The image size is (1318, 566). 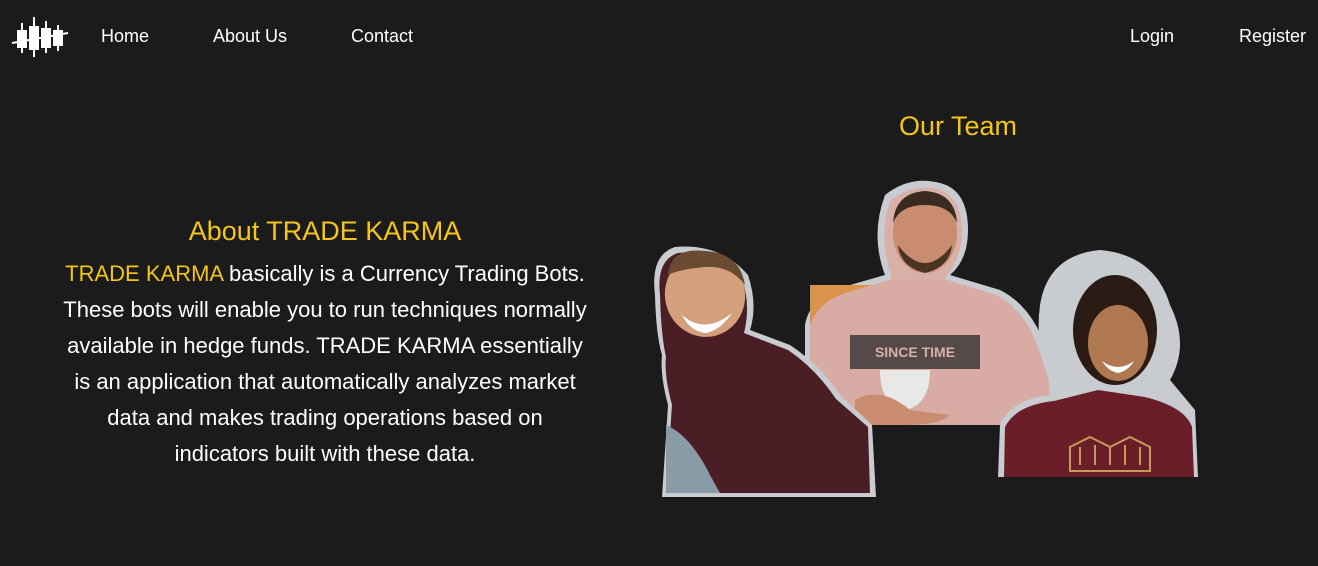 What do you see at coordinates (958, 126) in the screenshot?
I see `team-title: Our Team` at bounding box center [958, 126].